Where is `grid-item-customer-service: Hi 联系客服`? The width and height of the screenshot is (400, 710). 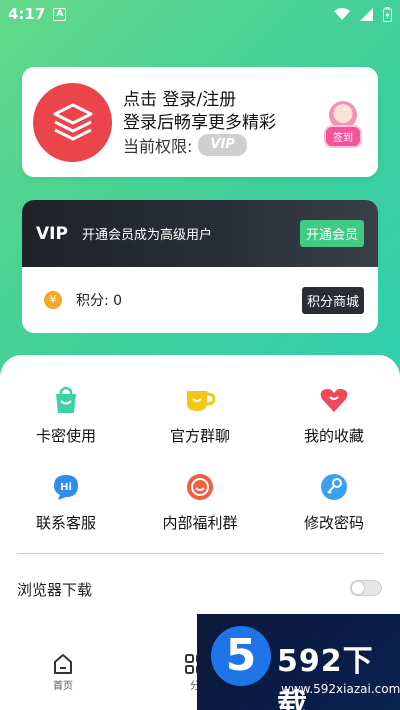
grid-item-customer-service: Hi 联系客服 is located at coordinates (66, 502).